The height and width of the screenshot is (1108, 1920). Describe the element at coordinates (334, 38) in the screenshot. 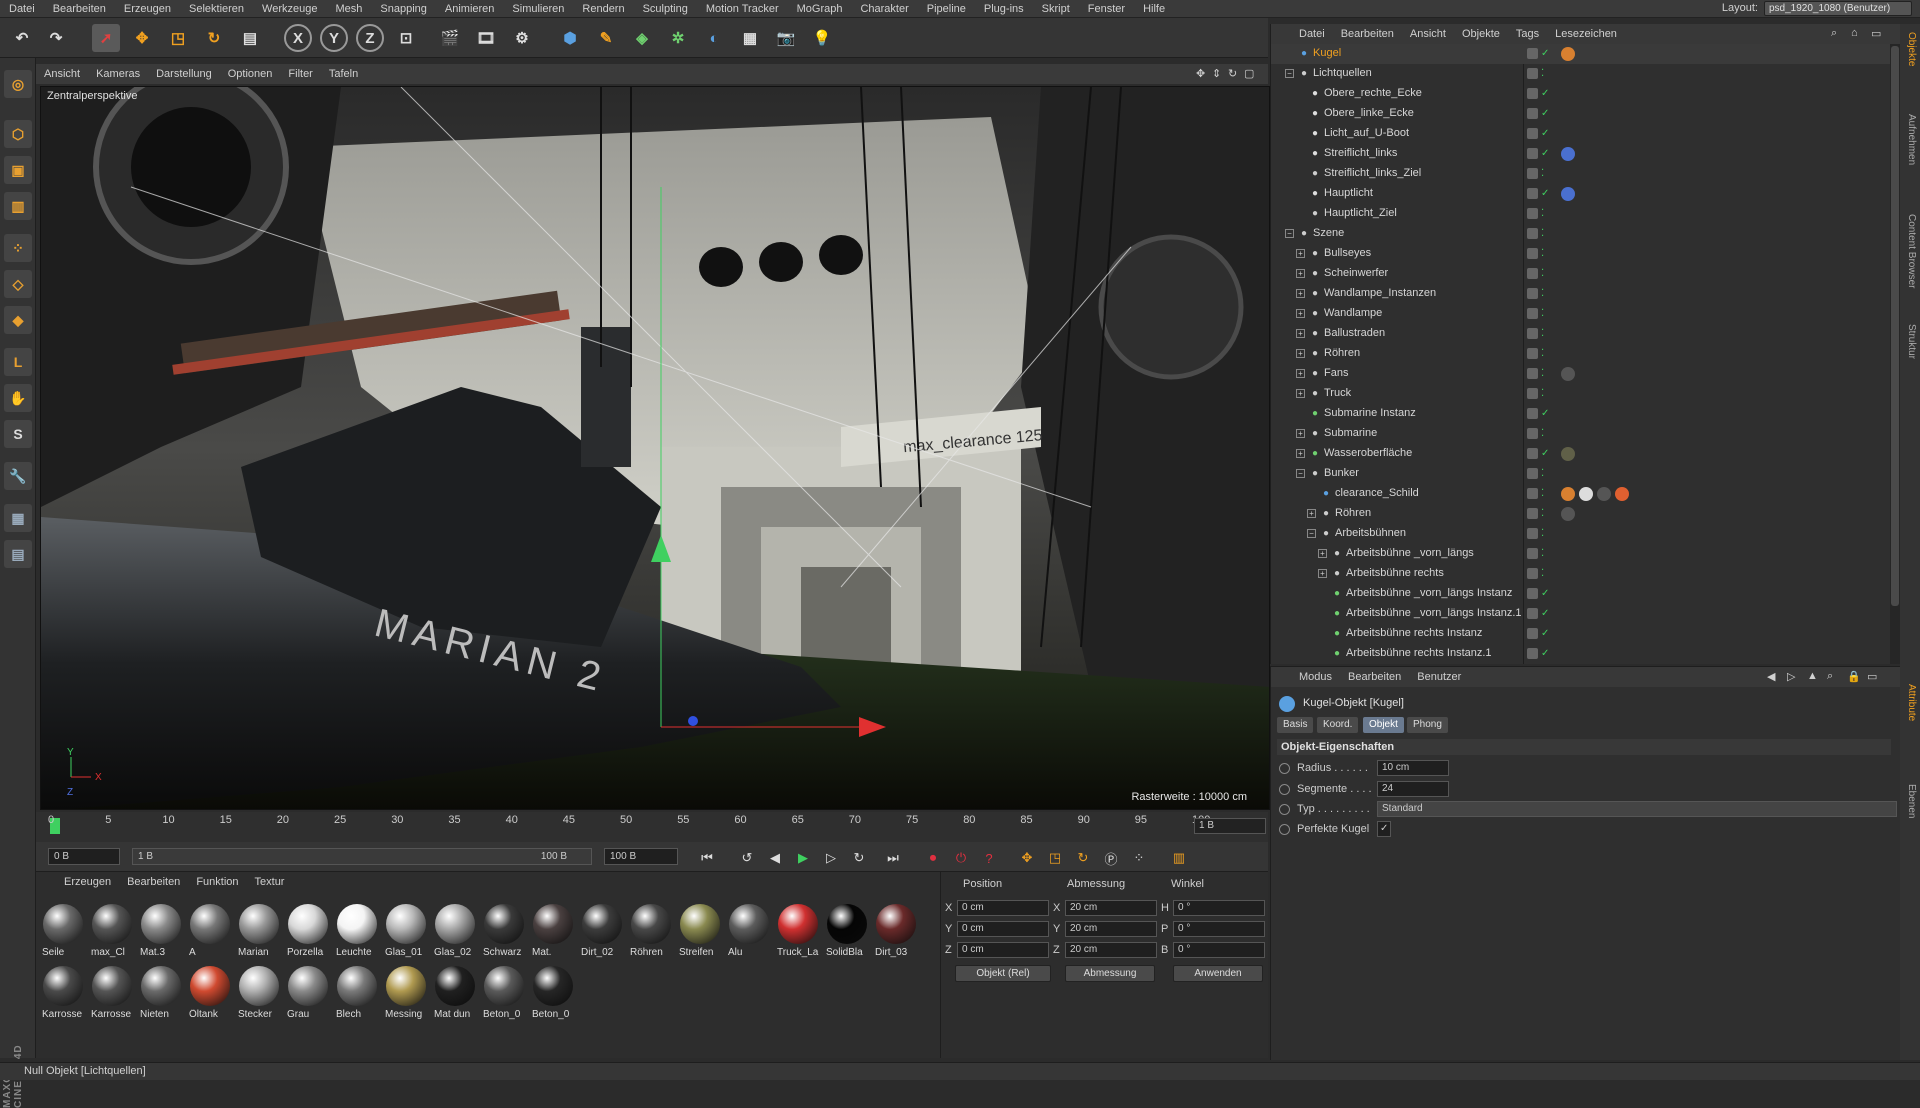

I see `axis-y-lock-button: Y` at that location.